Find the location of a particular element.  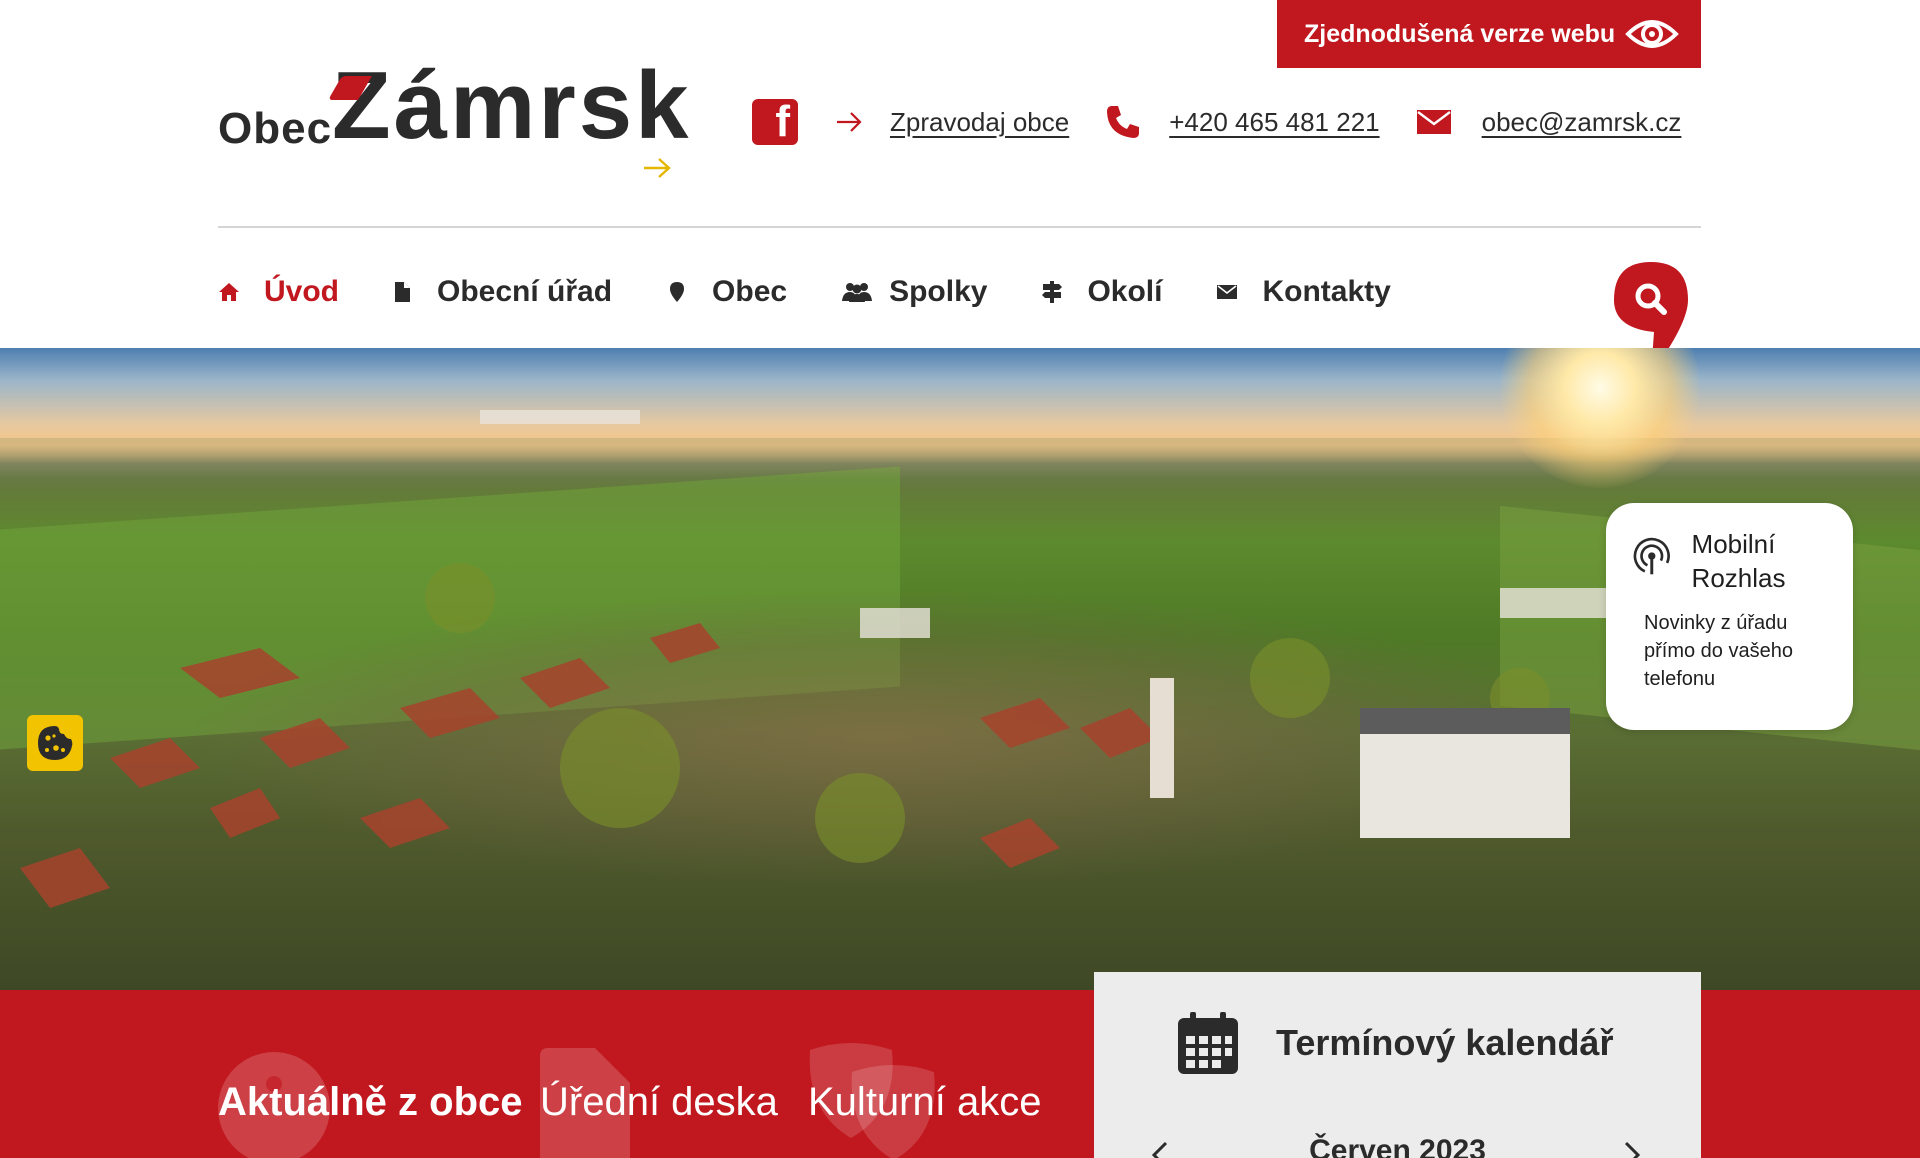

nav-label: Okolí is located at coordinates (1125, 291).